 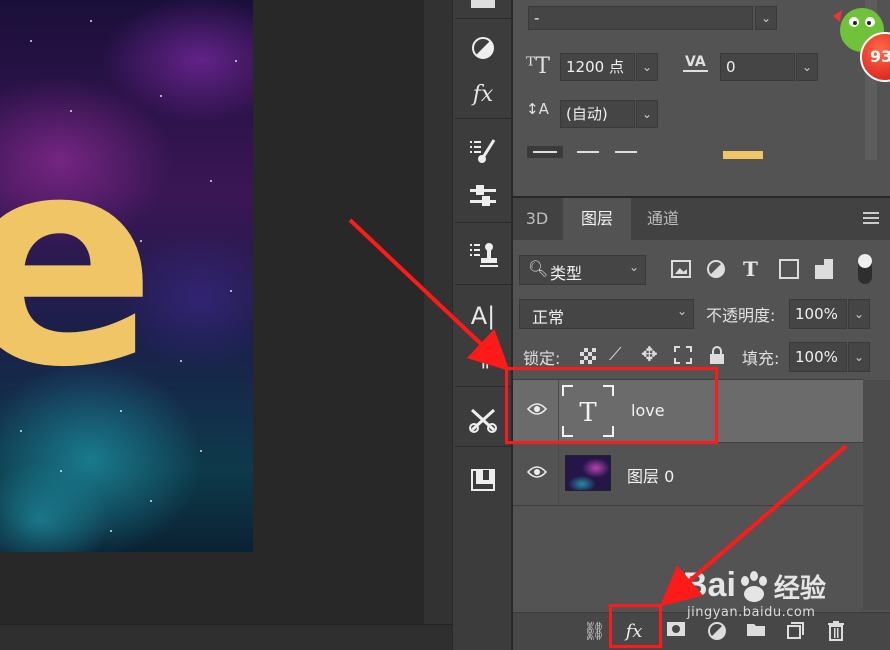 What do you see at coordinates (594, 632) in the screenshot?
I see `link-layers-icon: ⛓` at bounding box center [594, 632].